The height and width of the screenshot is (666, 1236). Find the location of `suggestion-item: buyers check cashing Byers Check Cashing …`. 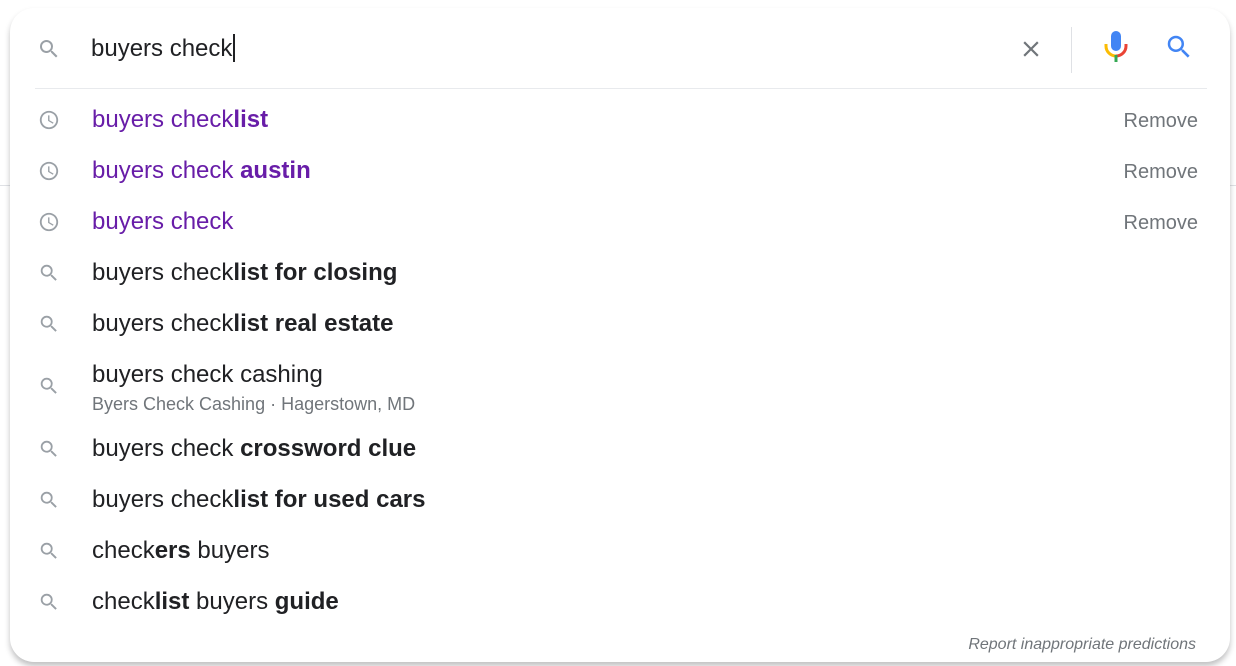

suggestion-item: buyers check cashing Byers Check Cashing … is located at coordinates (621, 387).